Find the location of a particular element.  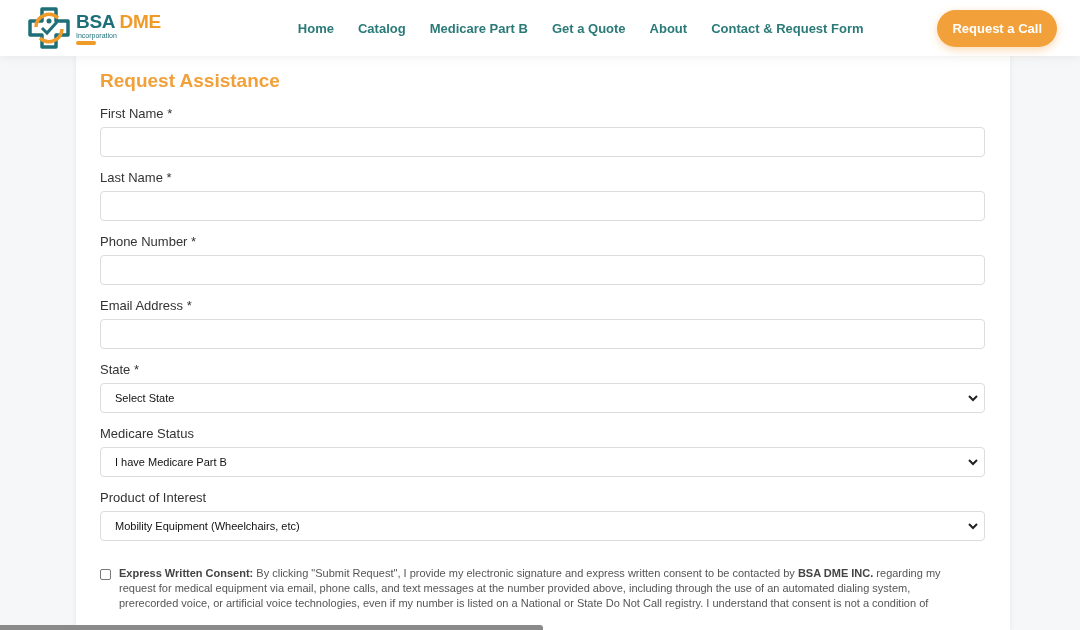

nav-link: Catalog is located at coordinates (381, 28).